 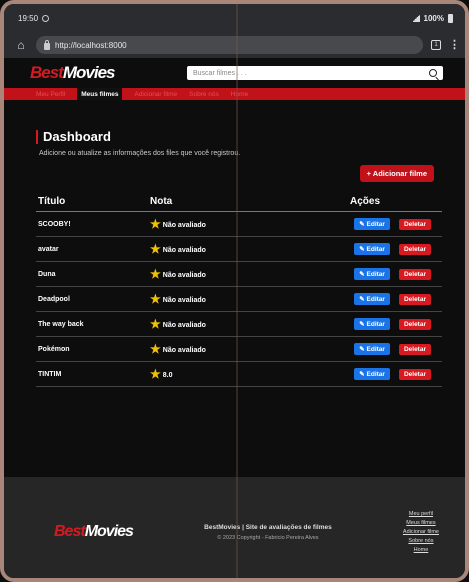 I want to click on tabs-icon: 1, so click(x=436, y=45).